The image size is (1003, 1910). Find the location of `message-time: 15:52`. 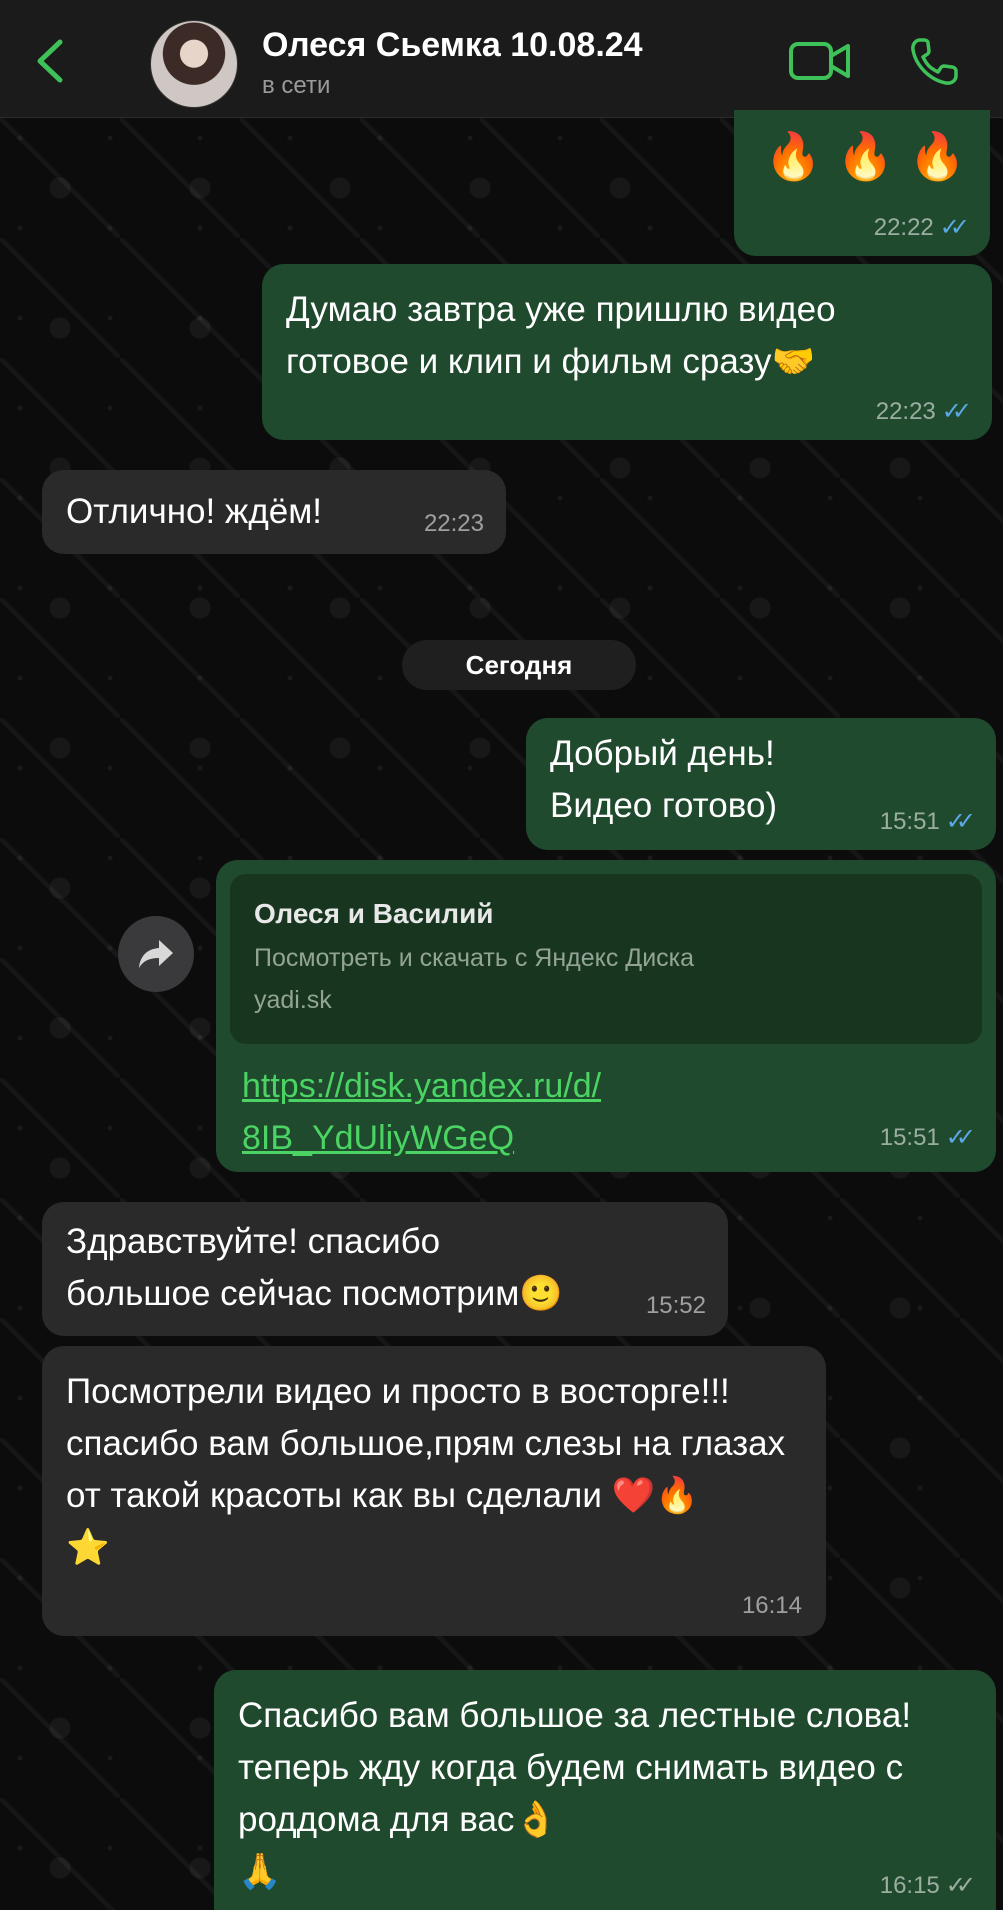

message-time: 15:52 is located at coordinates (675, 1305).